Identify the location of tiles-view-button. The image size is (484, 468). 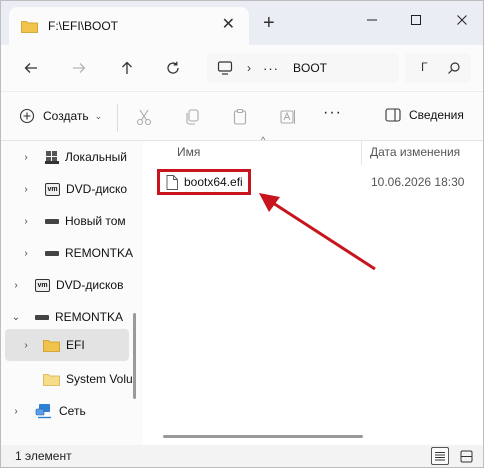
(466, 456).